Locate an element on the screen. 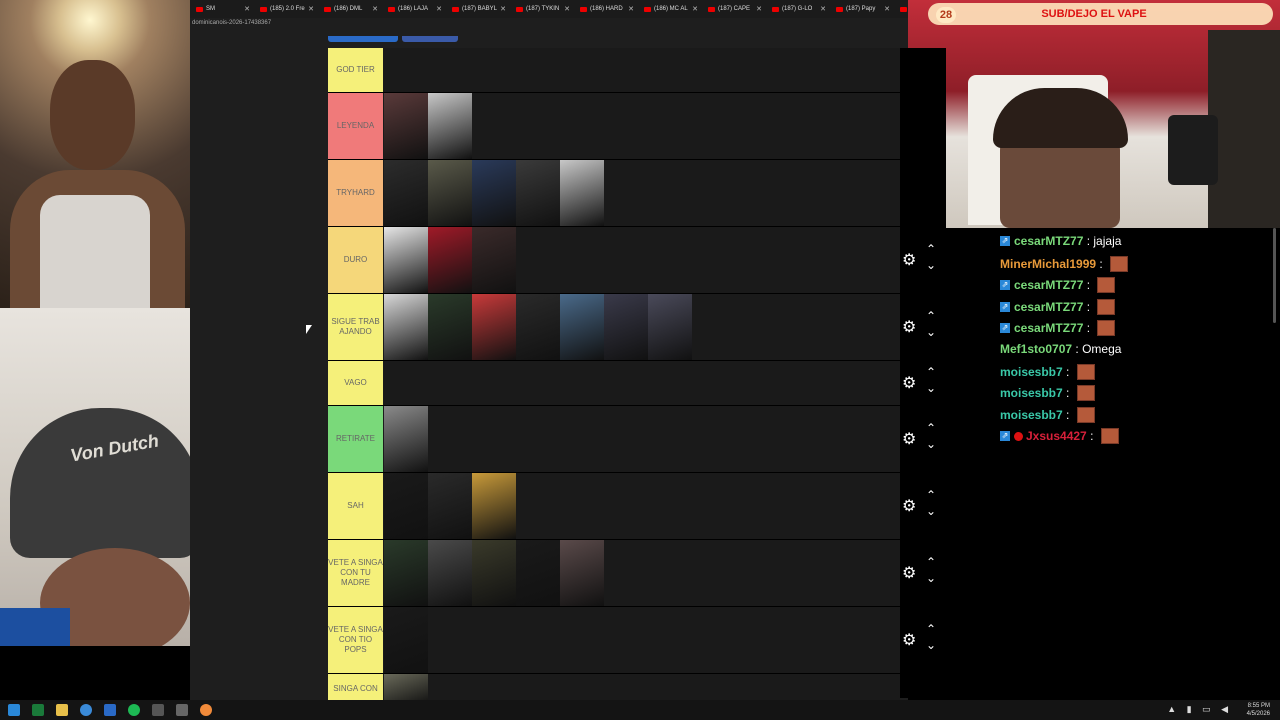 The height and width of the screenshot is (720, 1280). browser-tab: (185) 2.0 Fre ✕ is located at coordinates (286, 9).